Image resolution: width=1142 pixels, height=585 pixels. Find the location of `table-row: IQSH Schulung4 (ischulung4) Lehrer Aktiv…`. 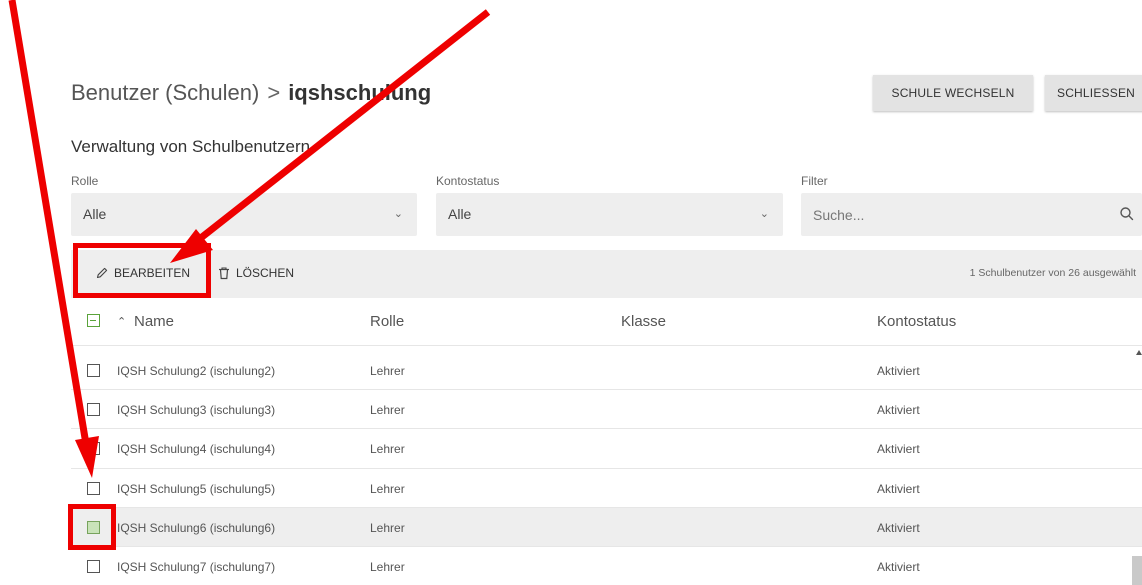

table-row: IQSH Schulung4 (ischulung4) Lehrer Aktiv… is located at coordinates (606, 449).